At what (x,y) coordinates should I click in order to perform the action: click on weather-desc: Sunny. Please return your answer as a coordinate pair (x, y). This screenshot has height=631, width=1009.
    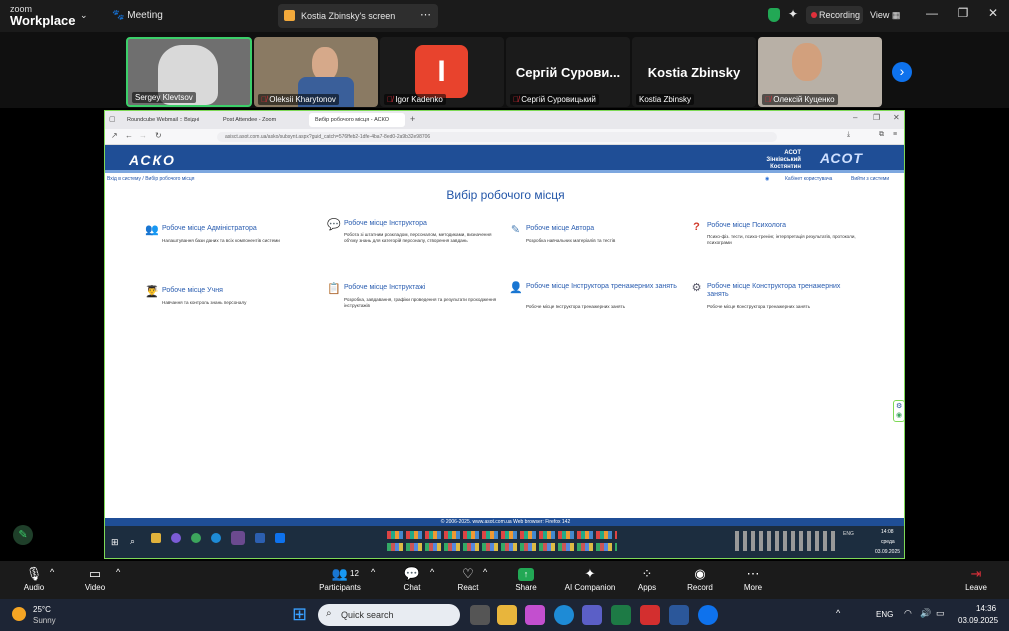
    Looking at the image, I should click on (44, 620).